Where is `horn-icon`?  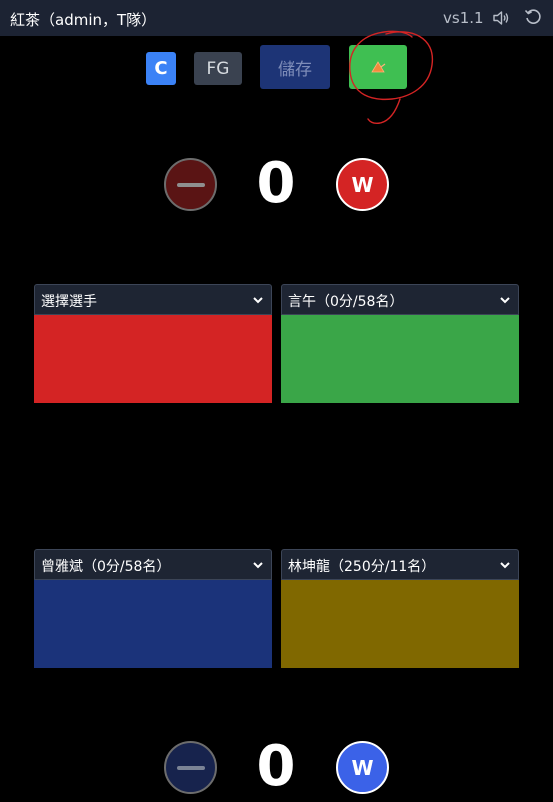 horn-icon is located at coordinates (378, 67).